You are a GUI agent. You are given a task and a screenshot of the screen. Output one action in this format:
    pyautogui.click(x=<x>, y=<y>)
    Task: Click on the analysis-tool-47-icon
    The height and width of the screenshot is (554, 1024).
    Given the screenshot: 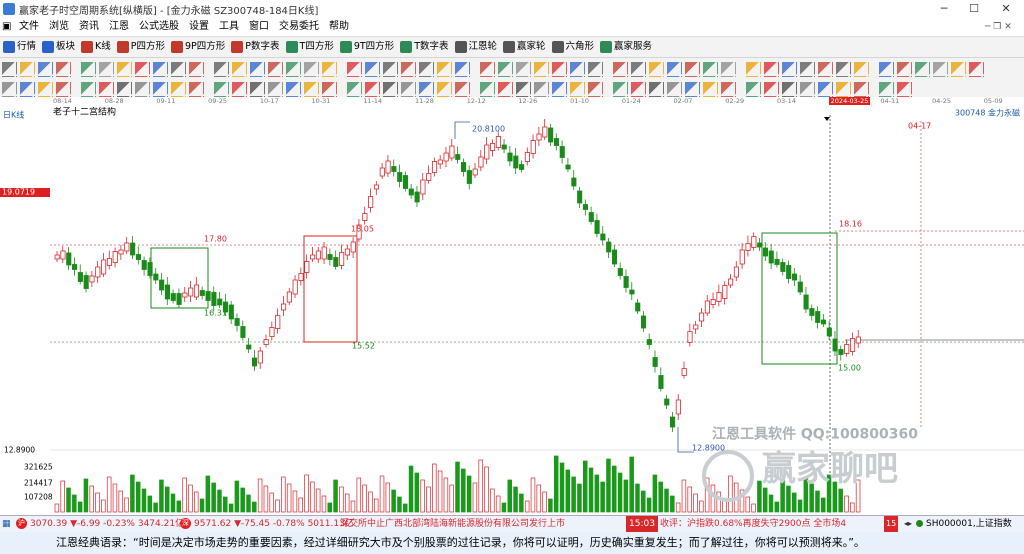 What is the action you would take?
    pyautogui.click(x=904, y=89)
    